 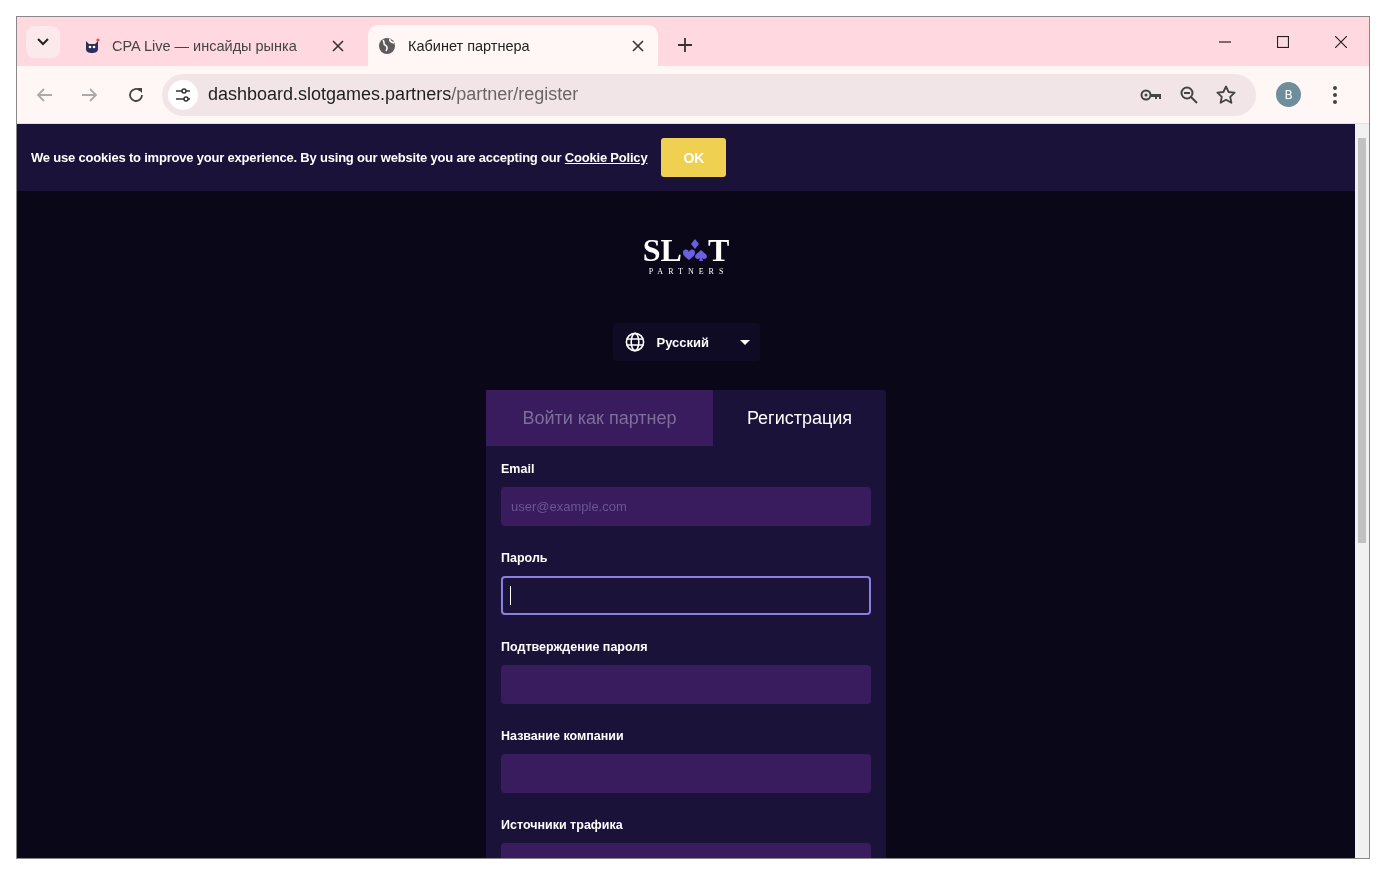 I want to click on scrollbar, so click(x=1362, y=491).